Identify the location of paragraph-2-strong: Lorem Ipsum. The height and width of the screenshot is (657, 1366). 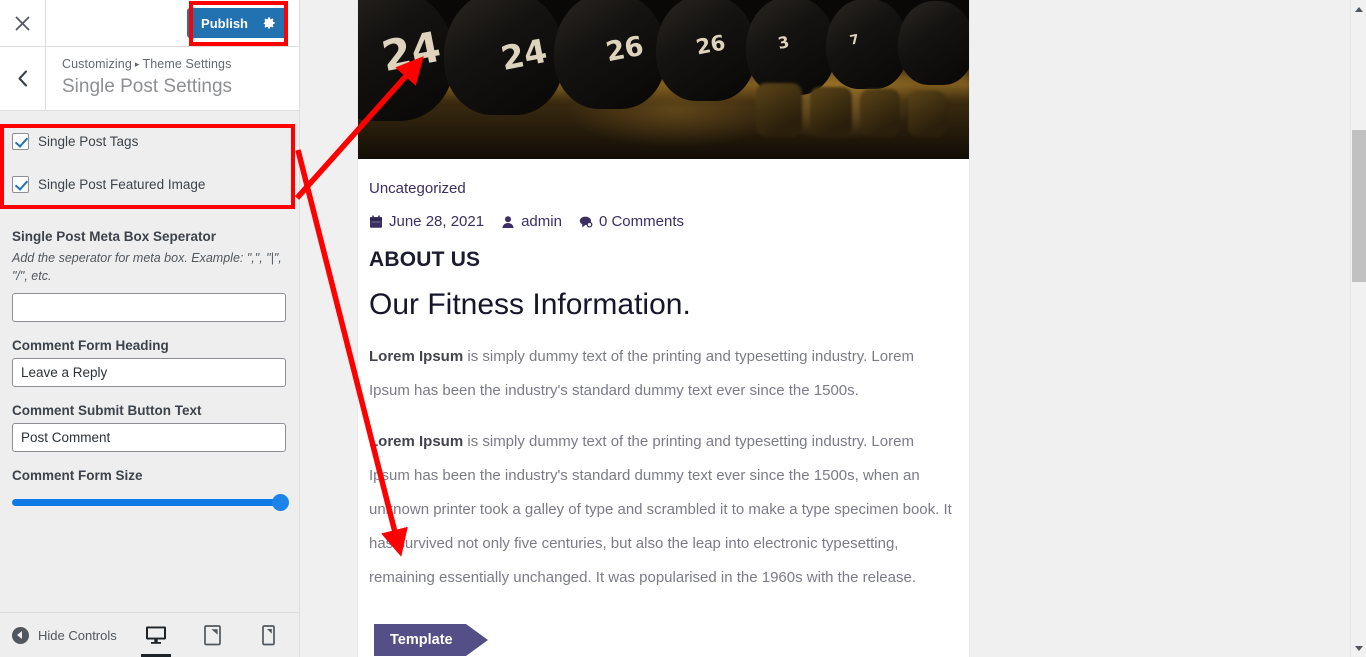
(416, 441).